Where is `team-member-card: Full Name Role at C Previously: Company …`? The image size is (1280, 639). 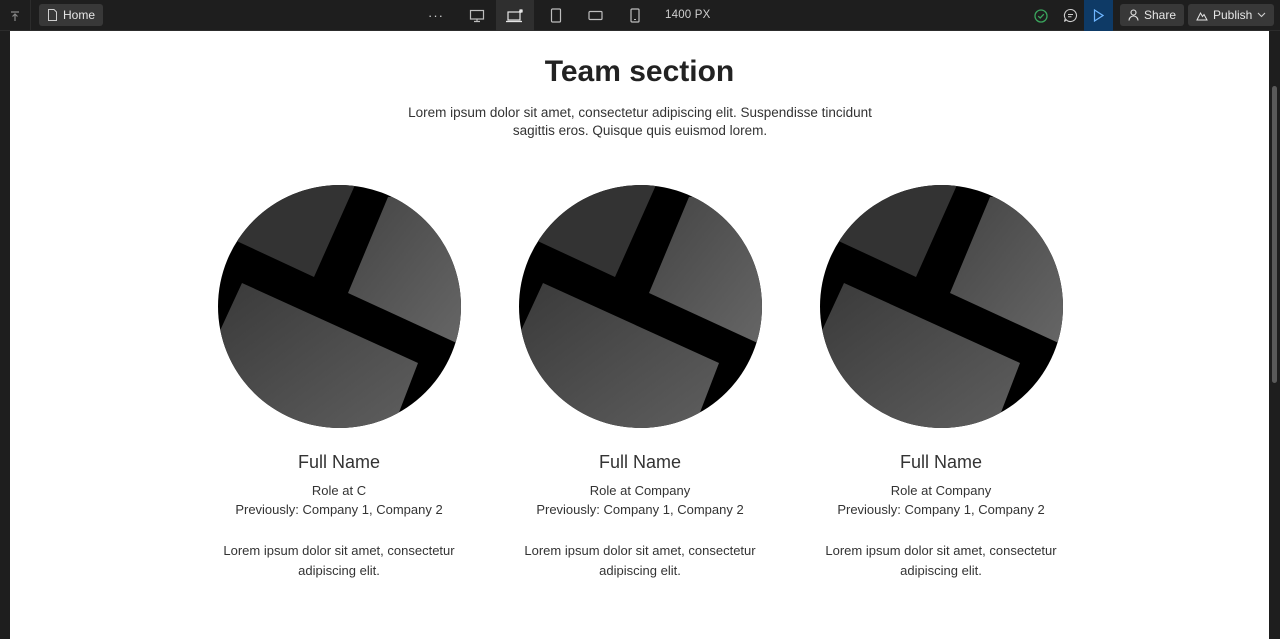 team-member-card: Full Name Role at C Previously: Company … is located at coordinates (339, 383).